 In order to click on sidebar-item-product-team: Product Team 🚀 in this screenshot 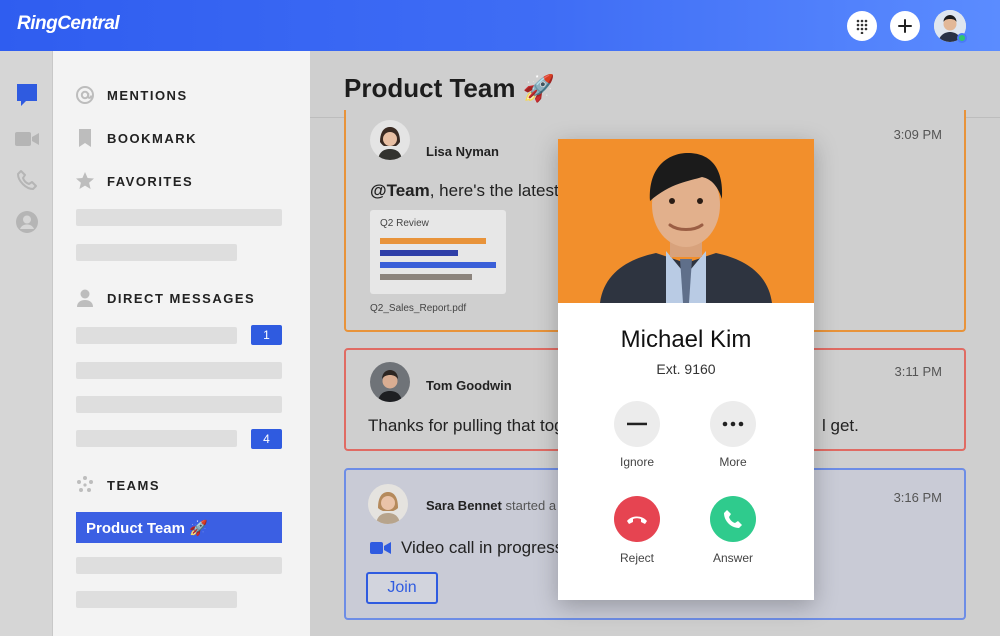, I will do `click(179, 527)`.